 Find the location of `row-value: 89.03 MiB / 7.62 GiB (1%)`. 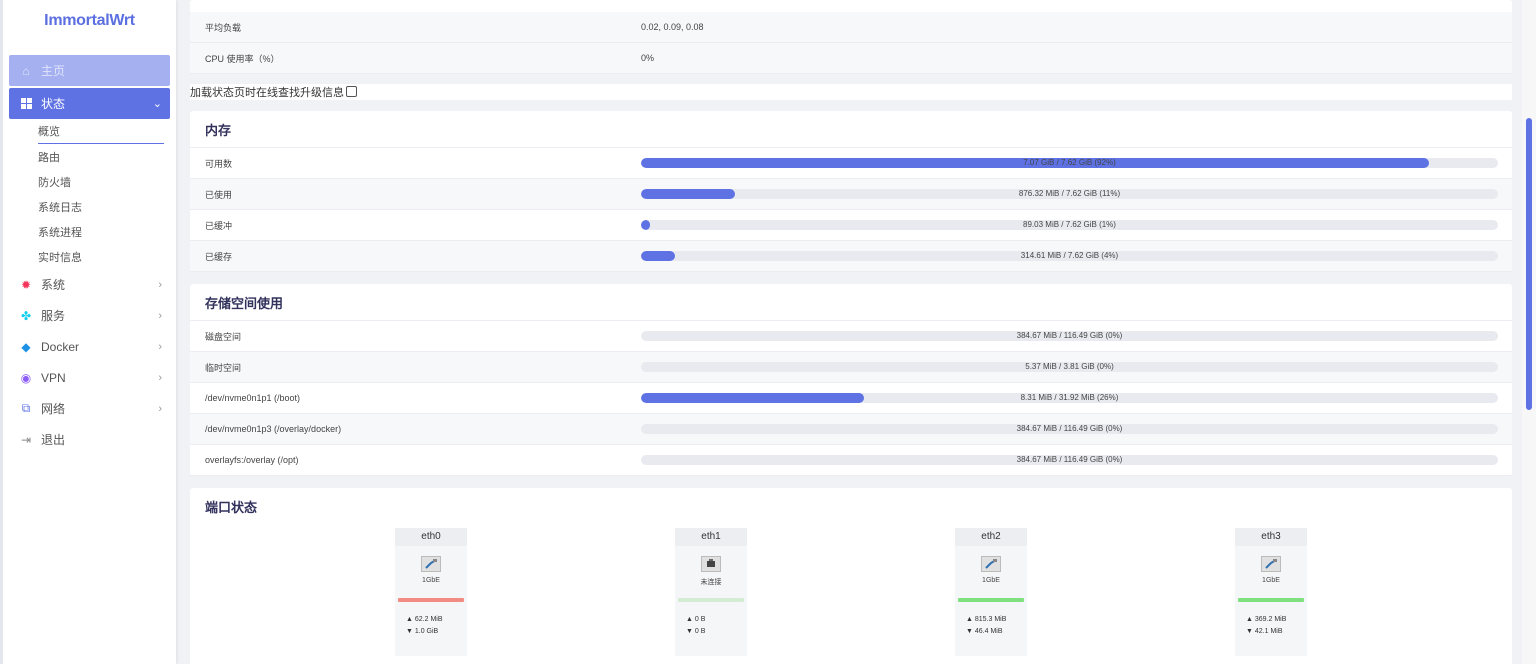

row-value: 89.03 MiB / 7.62 GiB (1%) is located at coordinates (1076, 225).